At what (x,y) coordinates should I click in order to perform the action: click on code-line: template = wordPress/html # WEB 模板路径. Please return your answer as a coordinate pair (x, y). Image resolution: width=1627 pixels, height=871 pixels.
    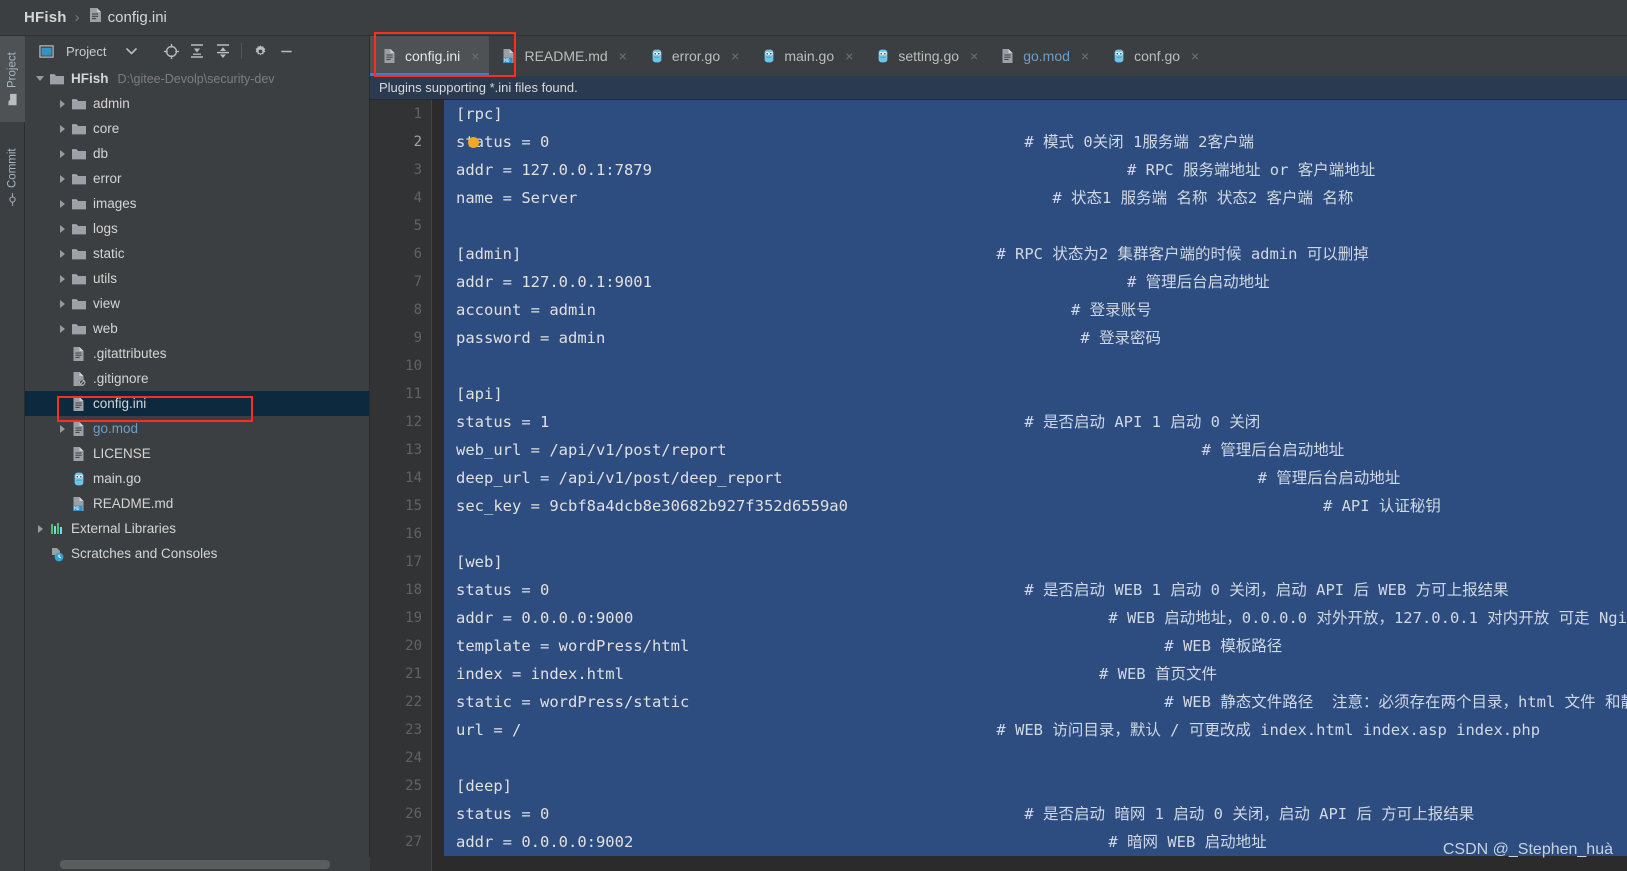
    Looking at the image, I should click on (1035, 646).